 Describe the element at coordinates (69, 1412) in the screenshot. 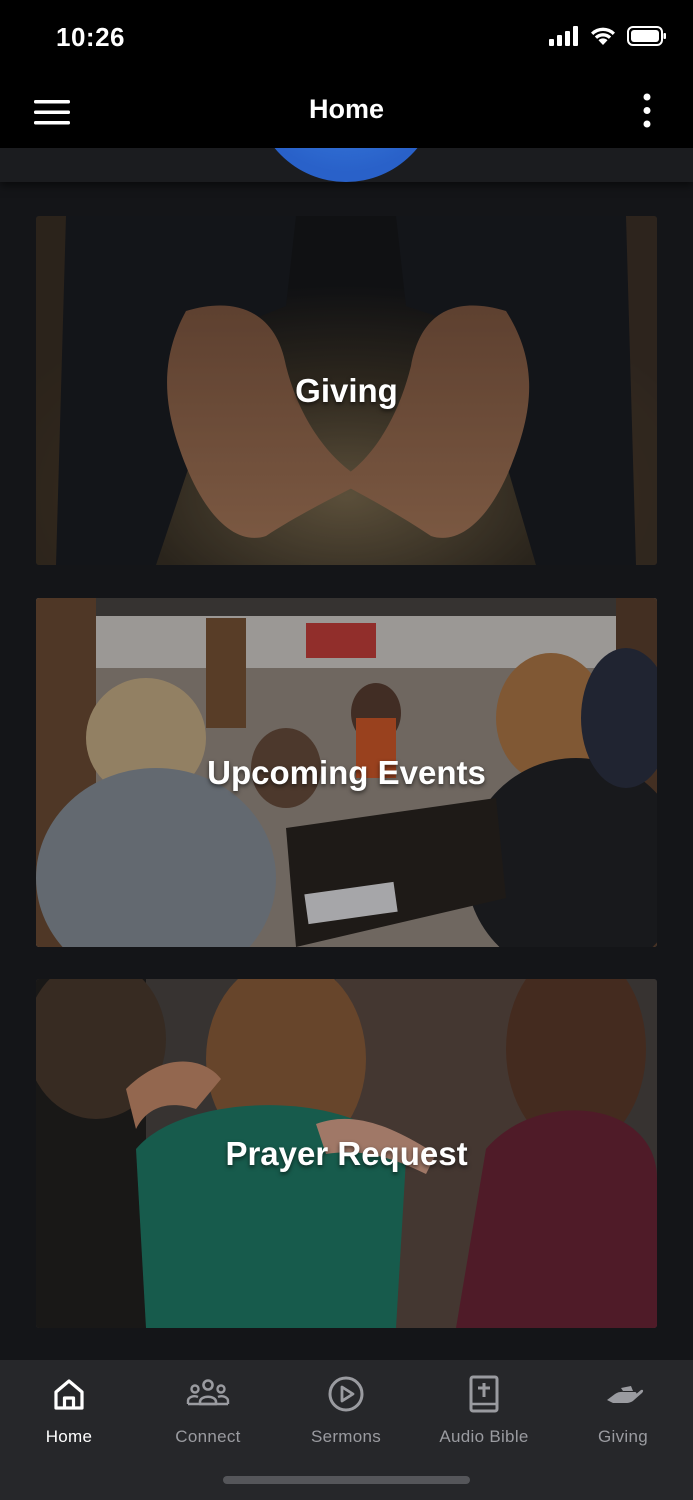

I see `tab-home: Home` at that location.